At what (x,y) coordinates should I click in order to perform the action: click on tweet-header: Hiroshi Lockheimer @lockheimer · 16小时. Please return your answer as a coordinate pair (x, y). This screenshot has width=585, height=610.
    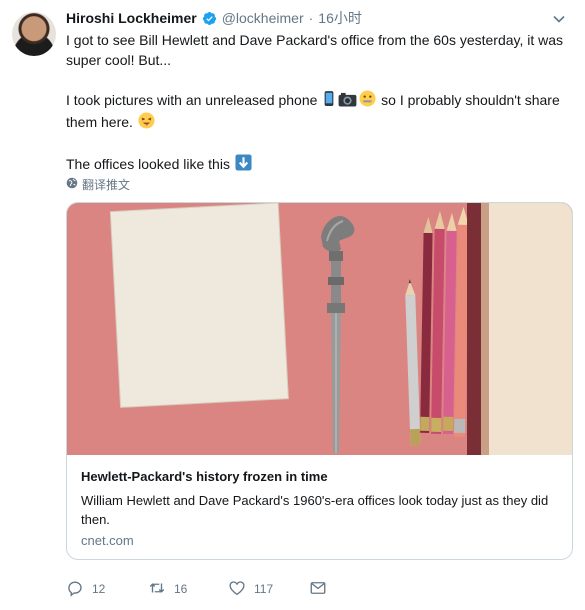
    Looking at the image, I should click on (214, 18).